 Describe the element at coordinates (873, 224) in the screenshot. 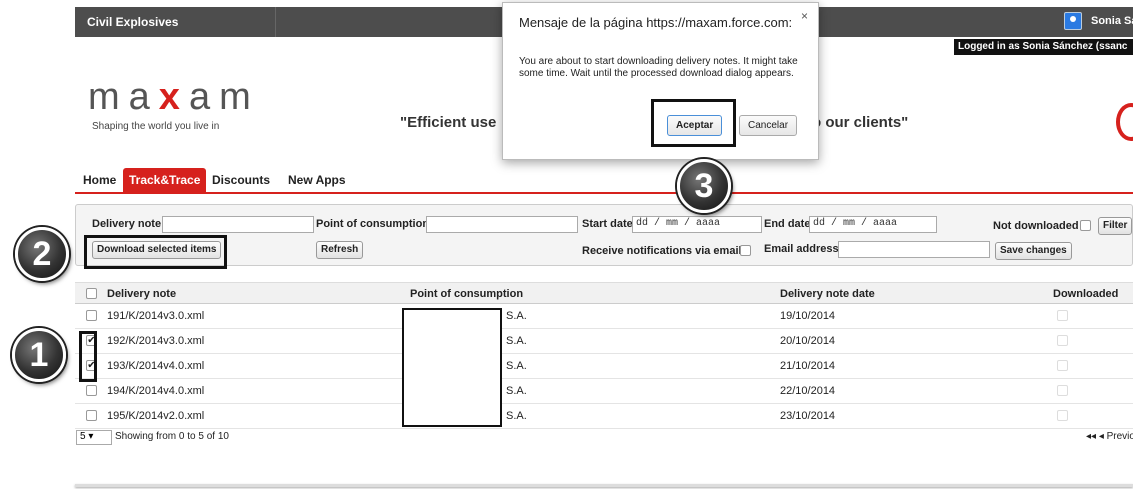

I see `end-date-input: dd / mm / aaaa` at that location.